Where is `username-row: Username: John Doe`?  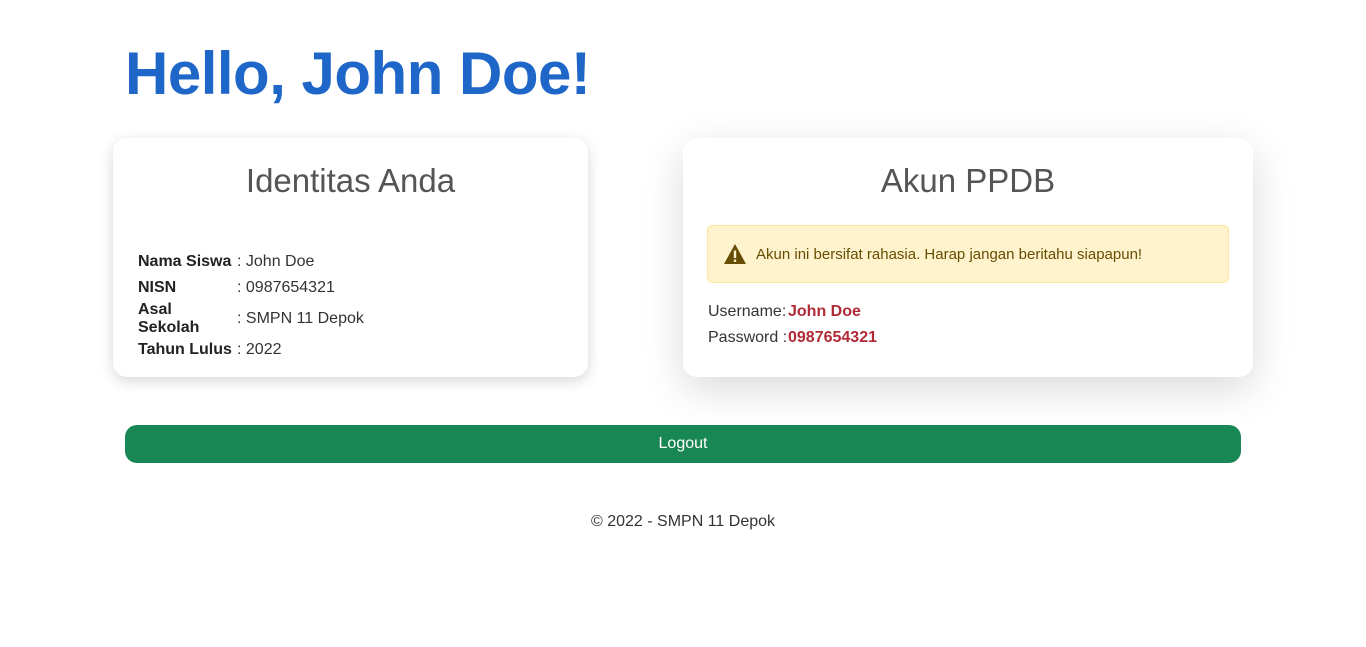
username-row: Username: John Doe is located at coordinates (792, 312).